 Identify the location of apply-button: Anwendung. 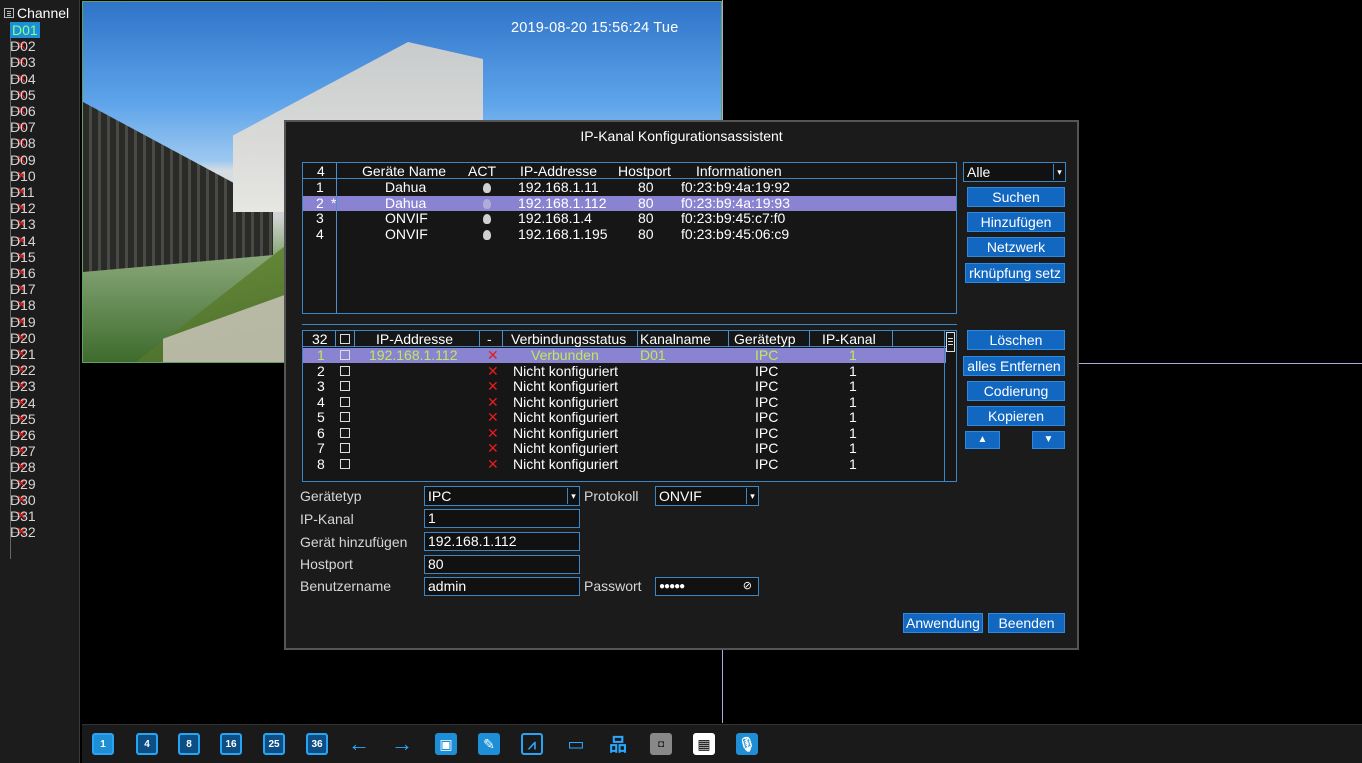
(943, 623).